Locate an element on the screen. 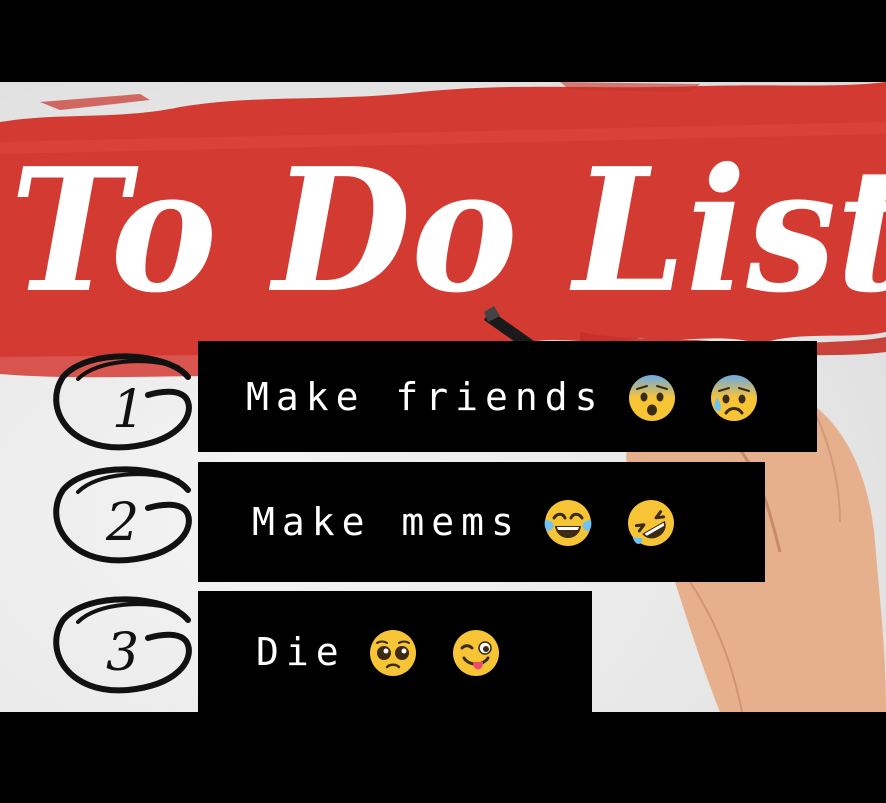  number-circle-3: 3 is located at coordinates (122, 645).